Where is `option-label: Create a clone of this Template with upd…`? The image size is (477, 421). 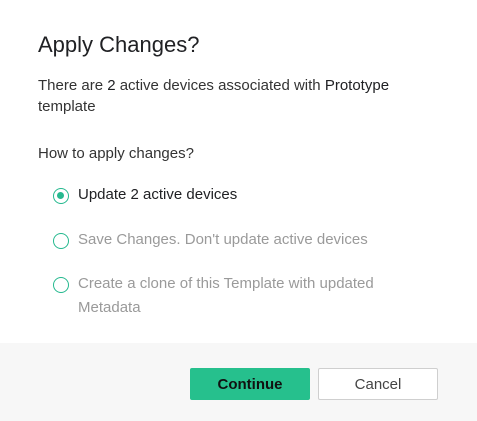 option-label: Create a clone of this Template with upd… is located at coordinates (226, 295).